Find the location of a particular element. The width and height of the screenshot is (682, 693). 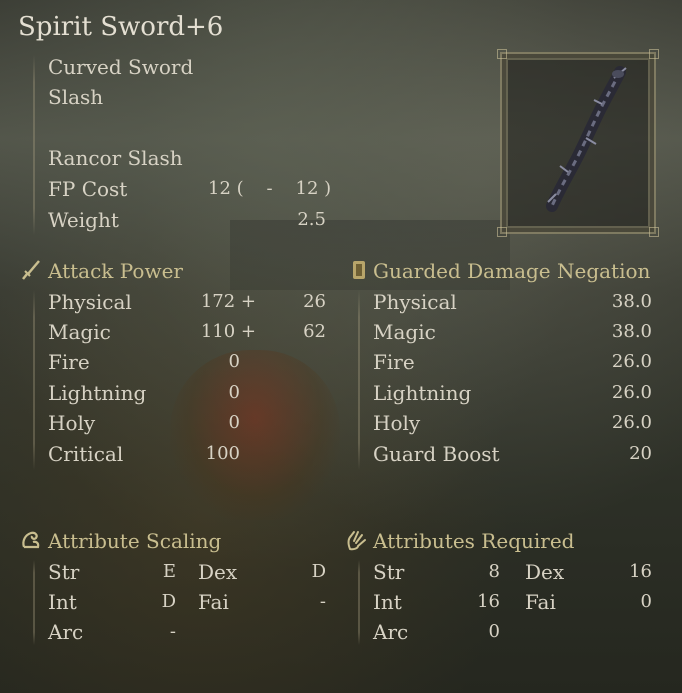

attack-row-base: 100 is located at coordinates (222, 453).